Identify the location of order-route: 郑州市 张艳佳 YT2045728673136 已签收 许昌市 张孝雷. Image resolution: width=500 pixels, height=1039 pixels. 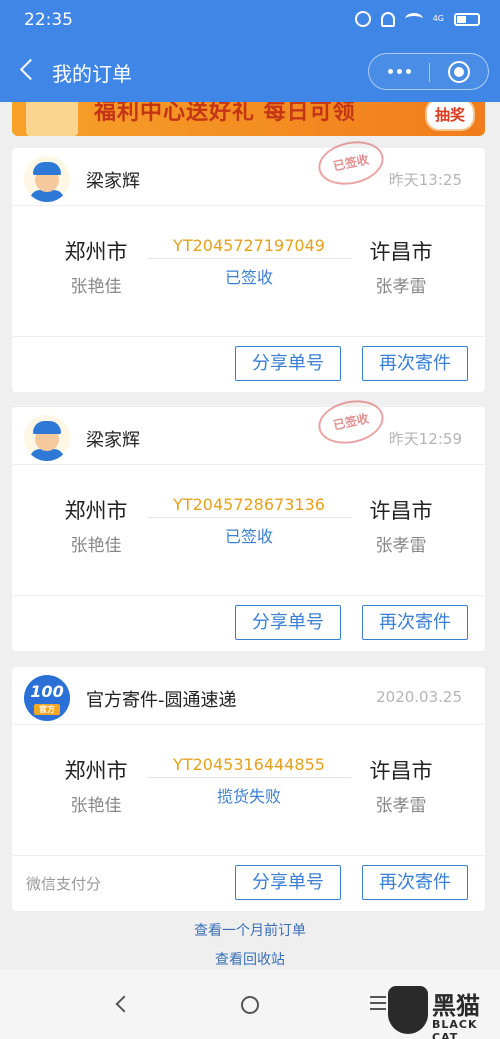
(248, 530).